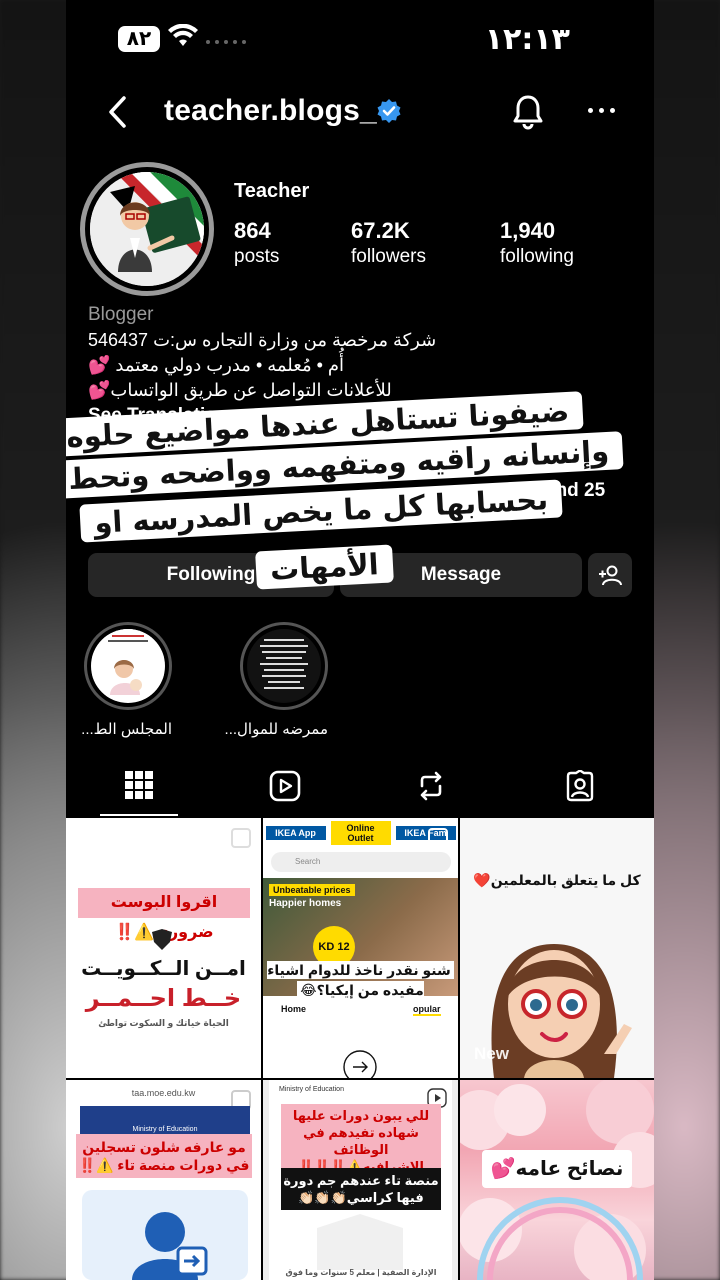 This screenshot has height=1280, width=720. Describe the element at coordinates (285, 786) in the screenshot. I see `reels-tab-icon` at that location.